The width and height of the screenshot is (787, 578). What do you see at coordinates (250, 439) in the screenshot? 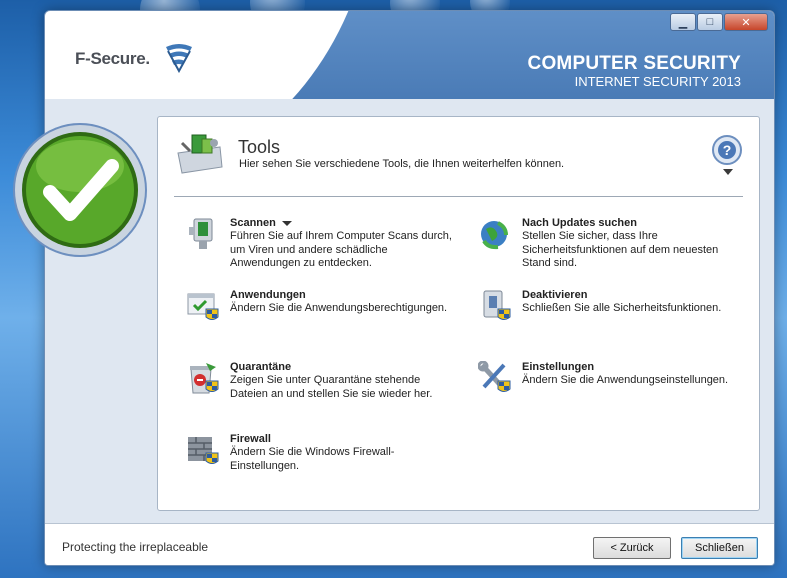
I see `tool-label: Firewall` at bounding box center [250, 439].